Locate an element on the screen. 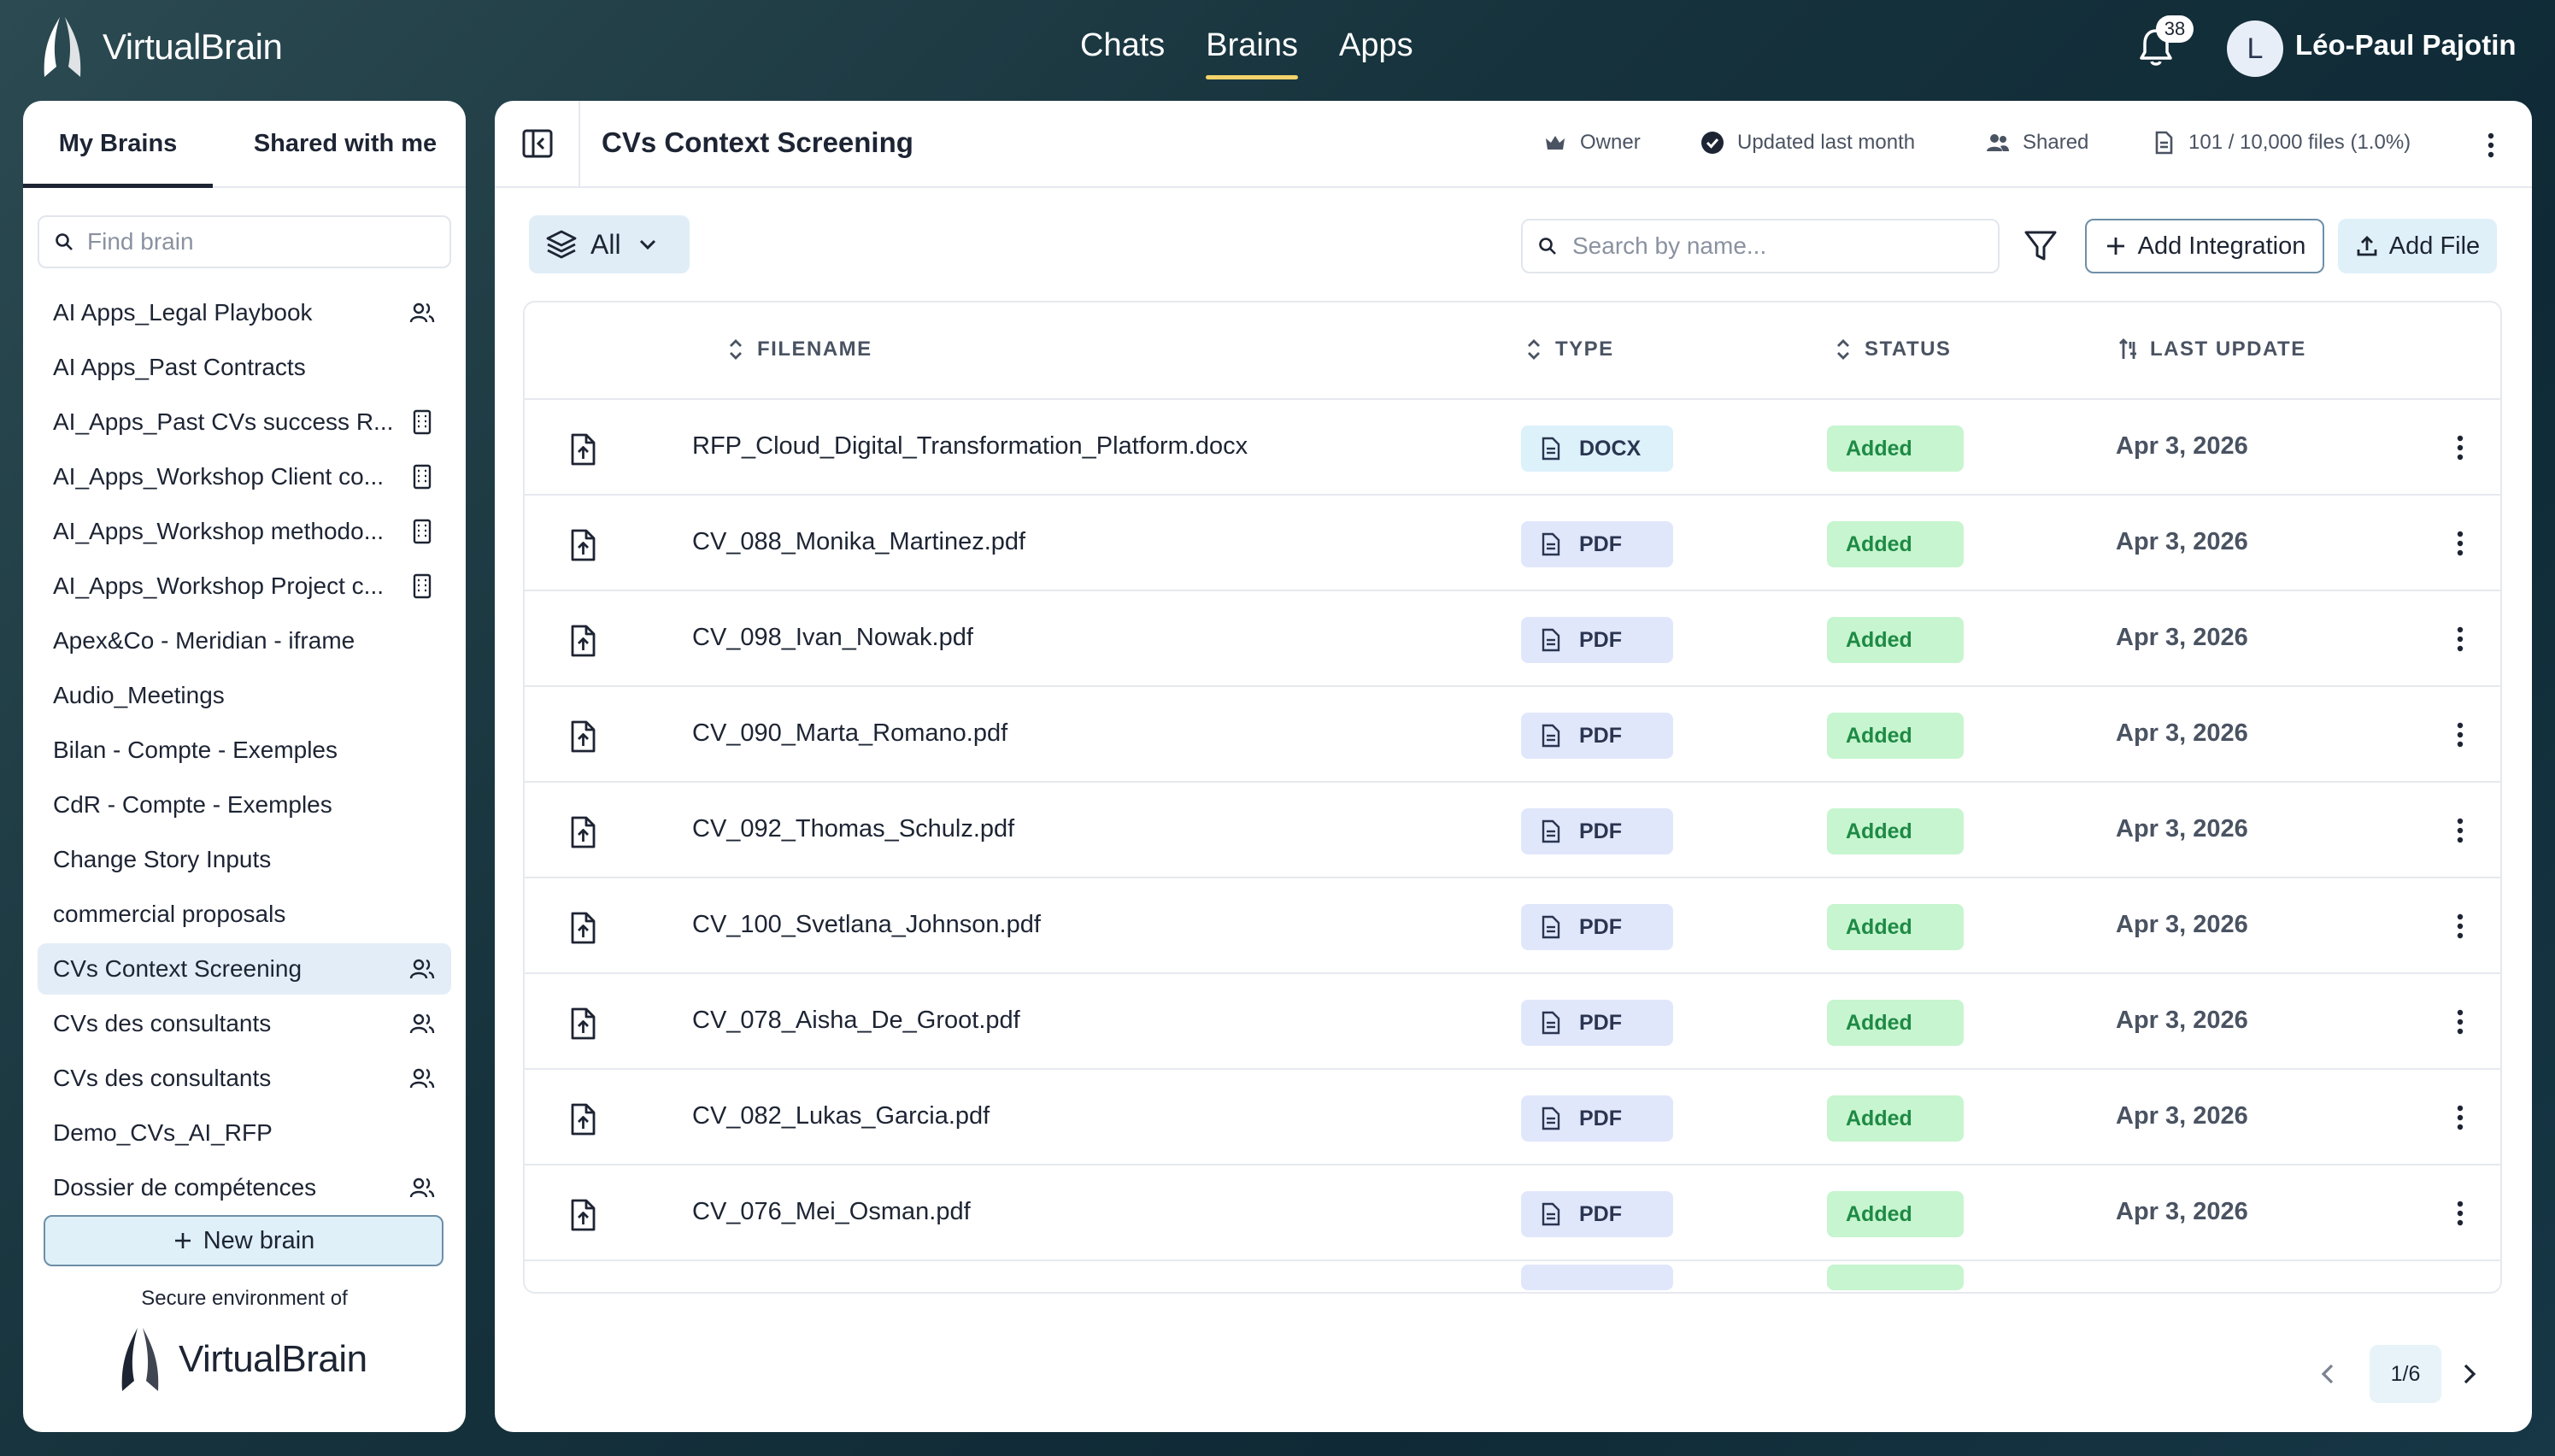 This screenshot has height=1456, width=2555. file-name: CV_092_Thomas_Schulz.pdf is located at coordinates (853, 829).